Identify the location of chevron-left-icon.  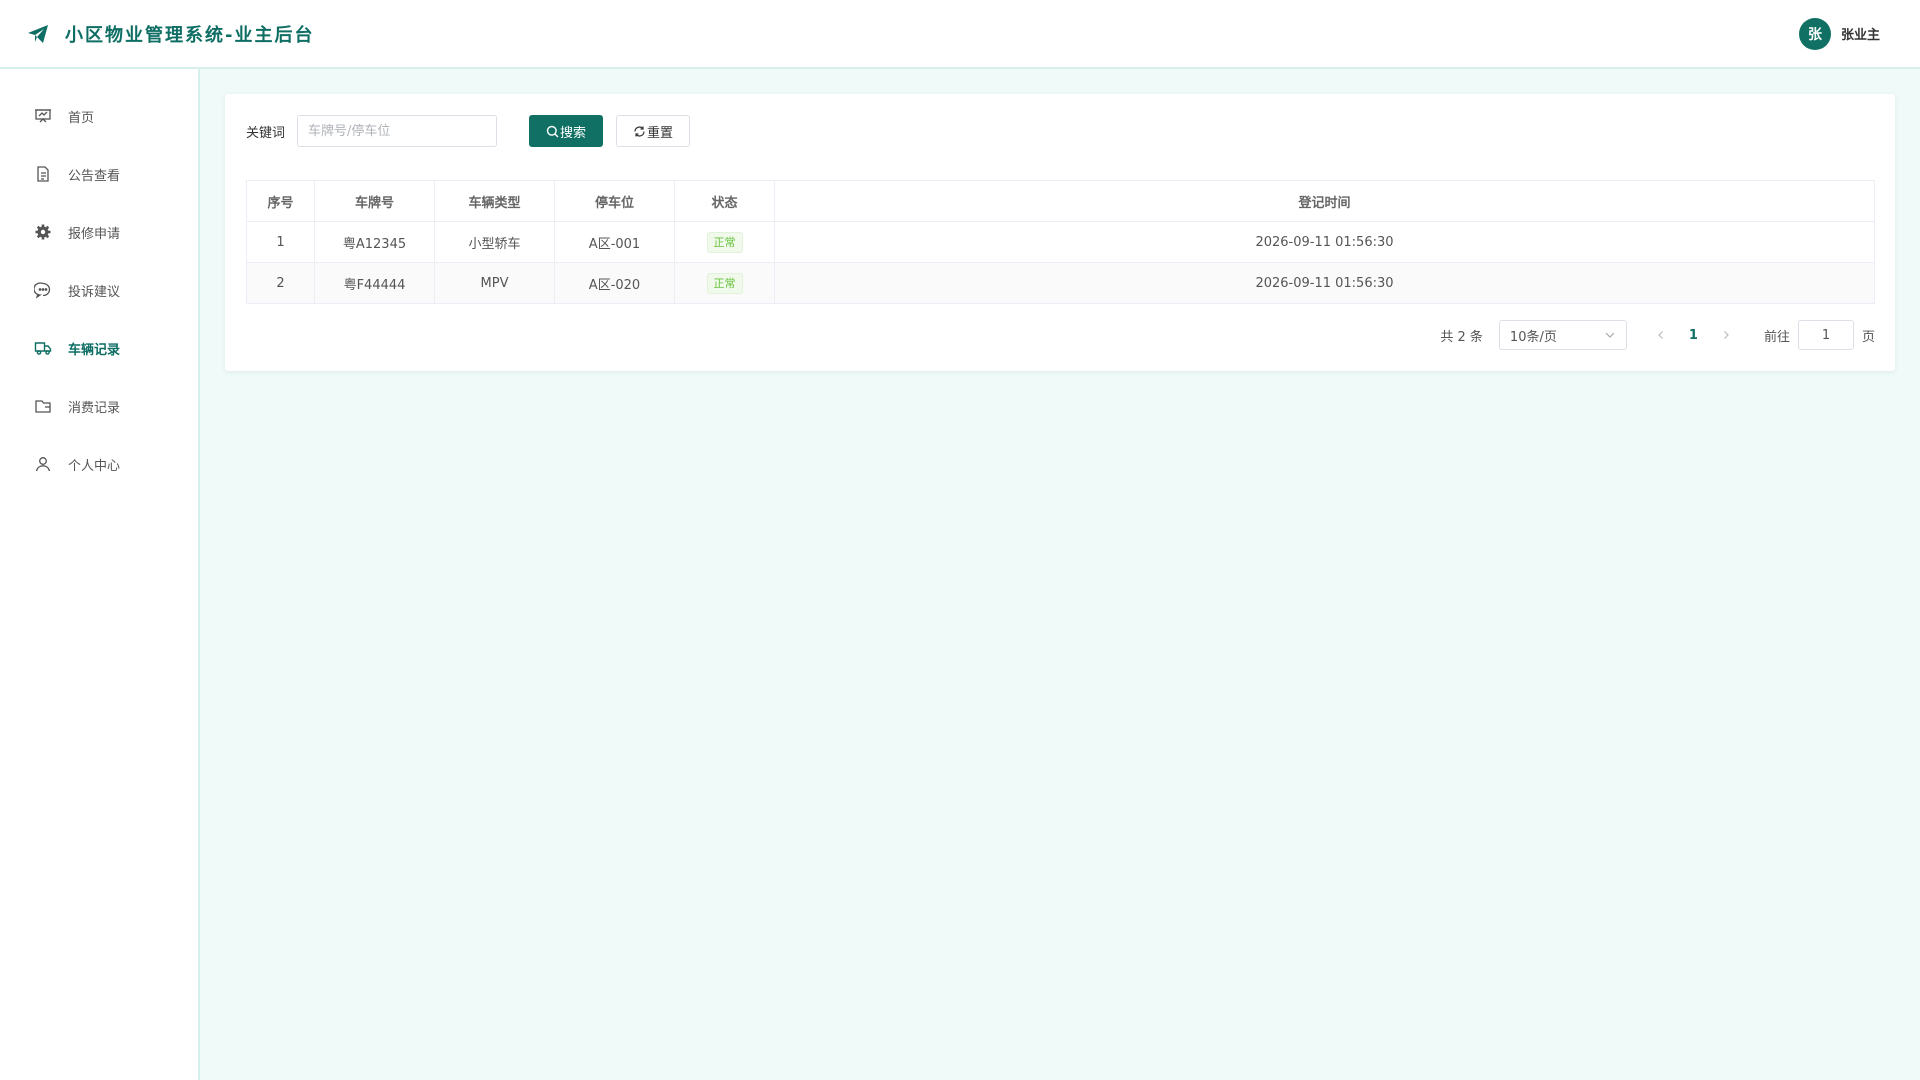
(1660, 335).